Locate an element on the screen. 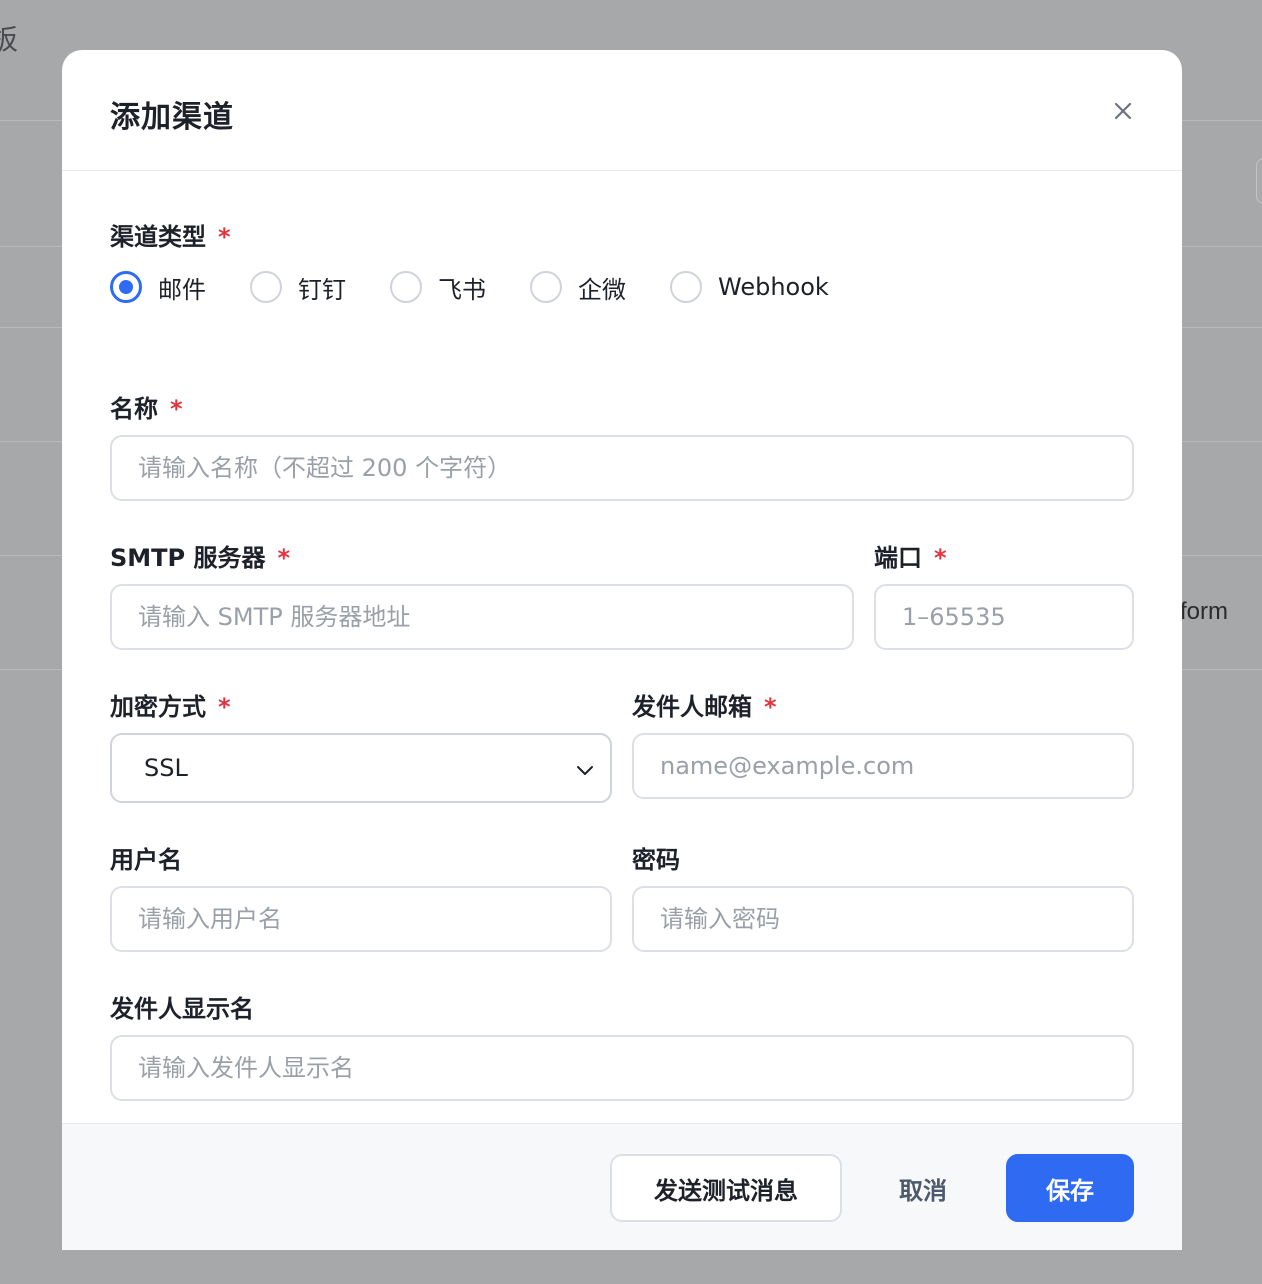 This screenshot has width=1262, height=1284. port-input is located at coordinates (1004, 617).